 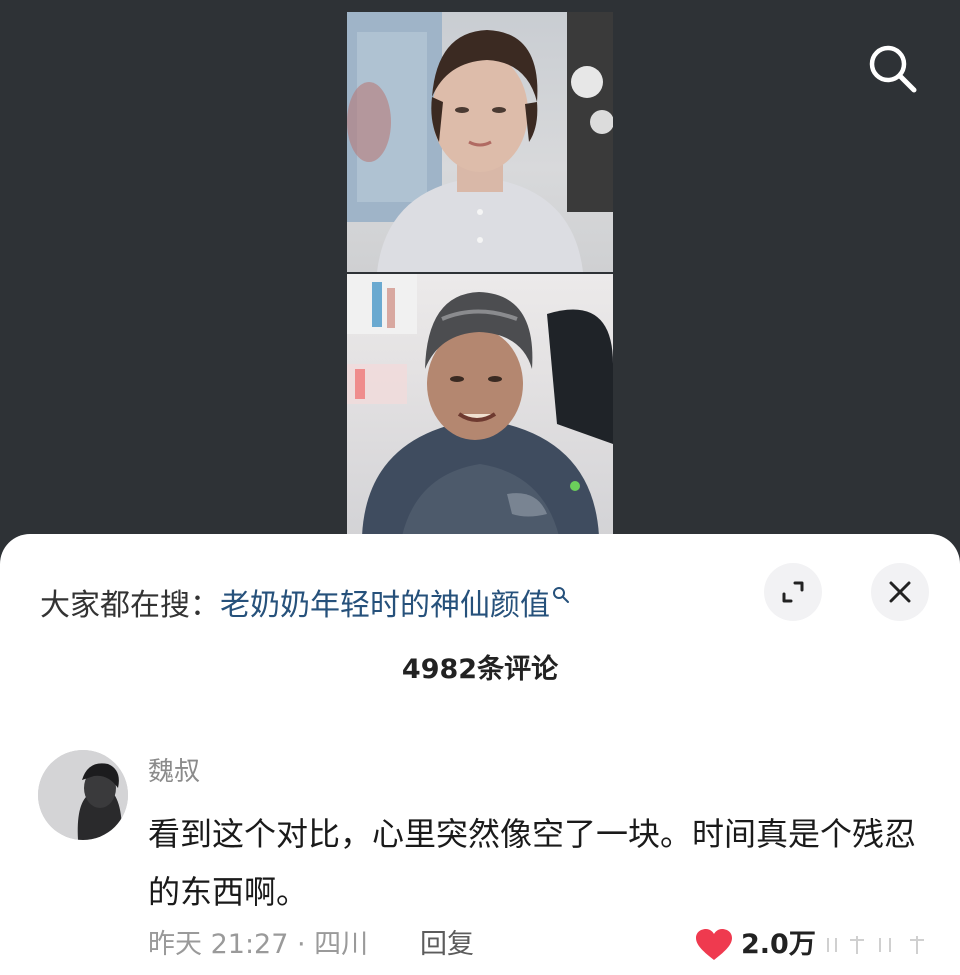 What do you see at coordinates (447, 945) in the screenshot?
I see `reply-button: 回复` at bounding box center [447, 945].